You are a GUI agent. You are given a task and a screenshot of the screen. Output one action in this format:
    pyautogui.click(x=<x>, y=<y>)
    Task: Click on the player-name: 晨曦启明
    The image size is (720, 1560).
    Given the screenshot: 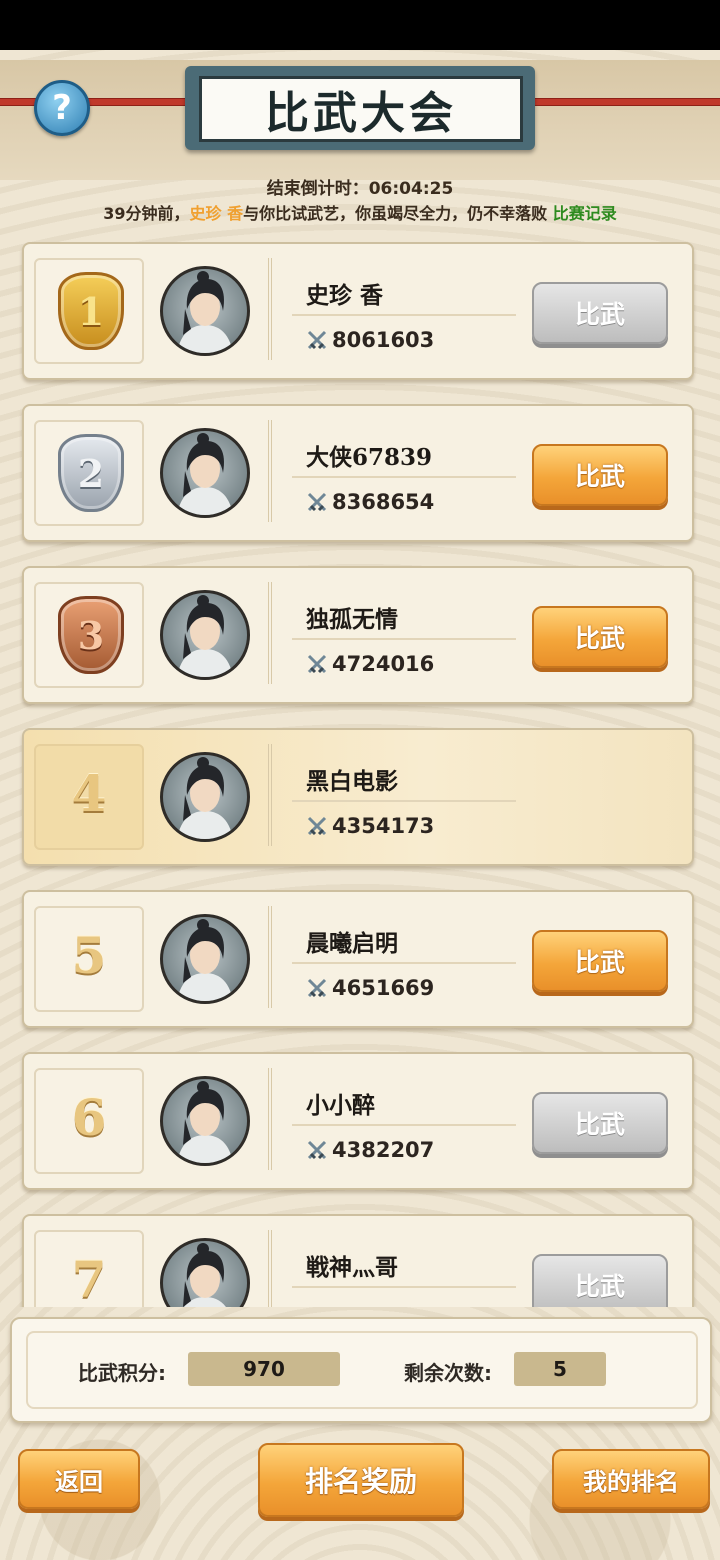 What is the action you would take?
    pyautogui.click(x=352, y=943)
    